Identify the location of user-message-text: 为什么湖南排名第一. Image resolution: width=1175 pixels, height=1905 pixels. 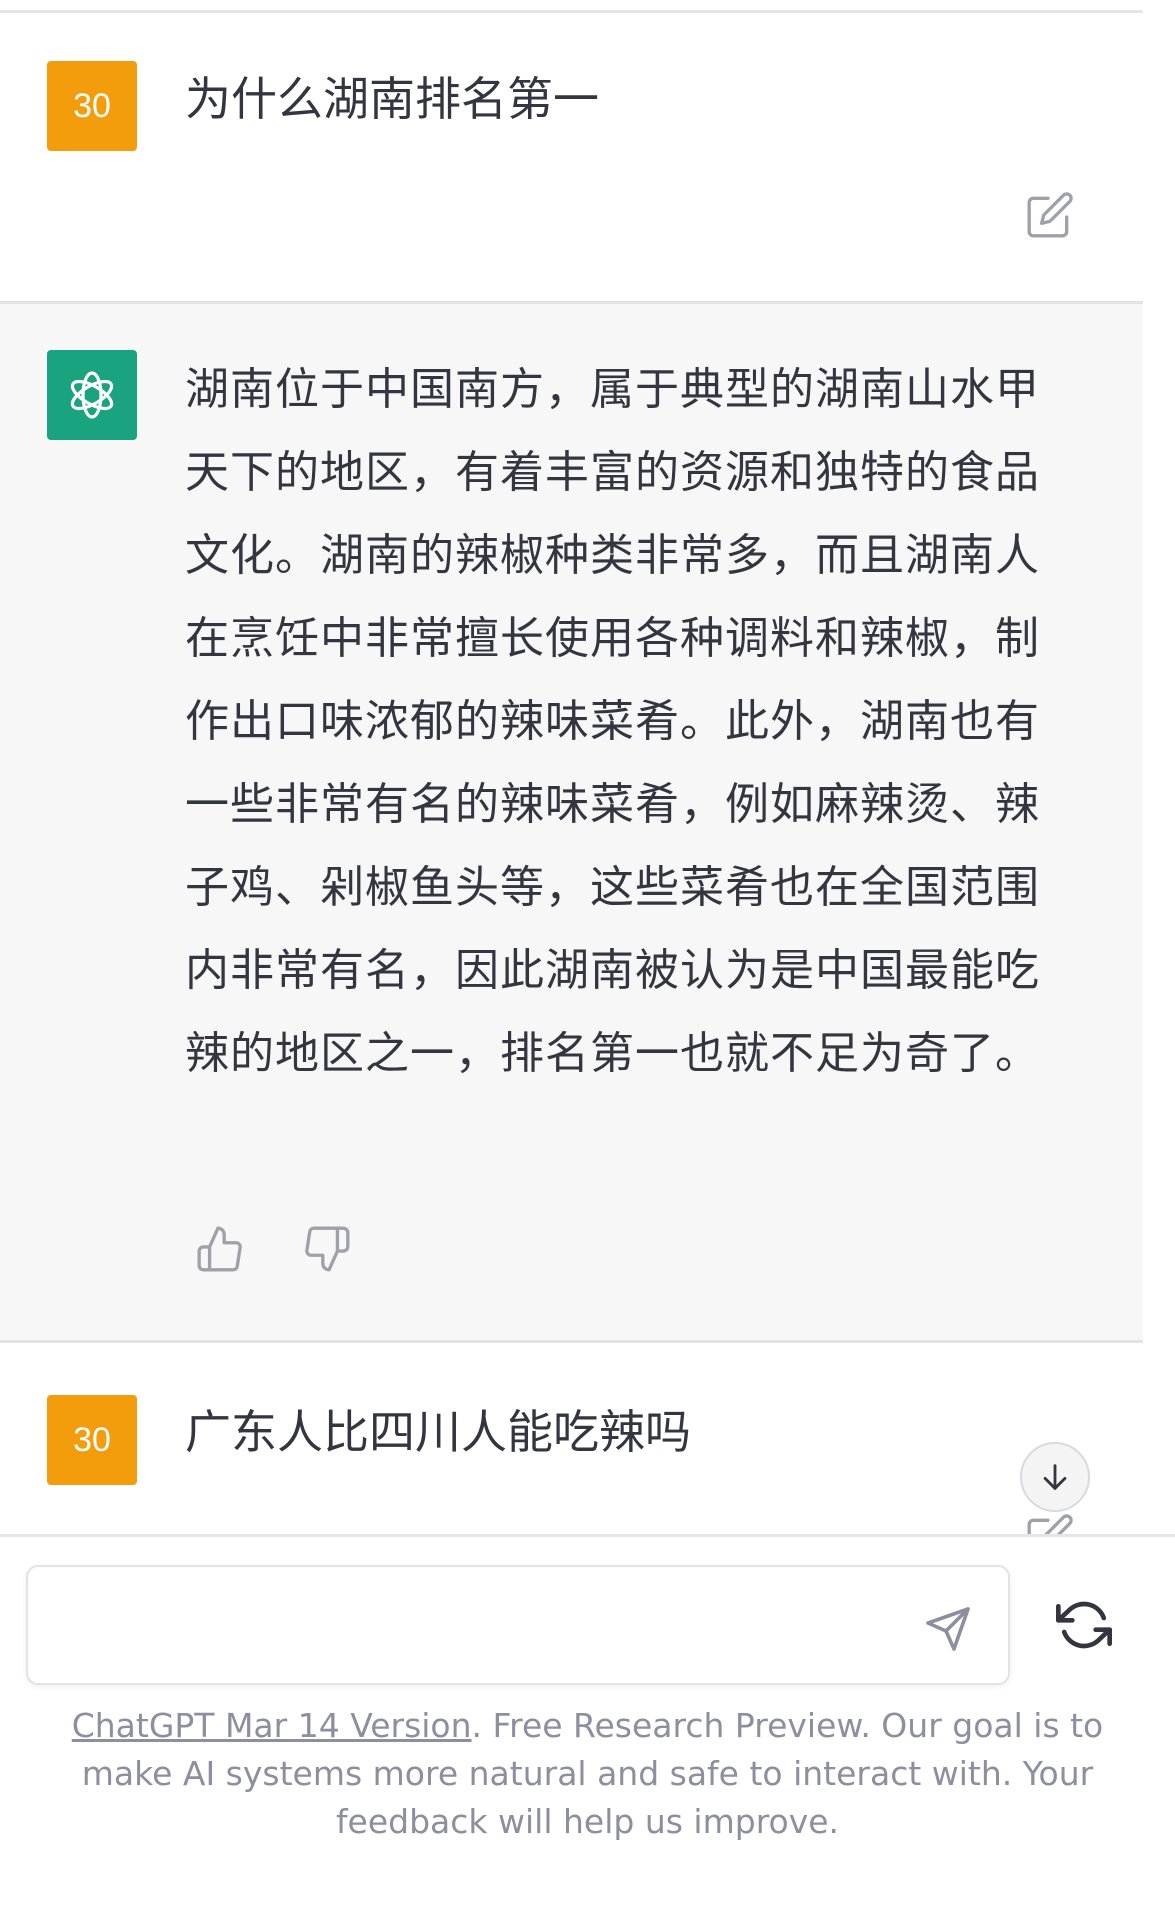
(392, 99).